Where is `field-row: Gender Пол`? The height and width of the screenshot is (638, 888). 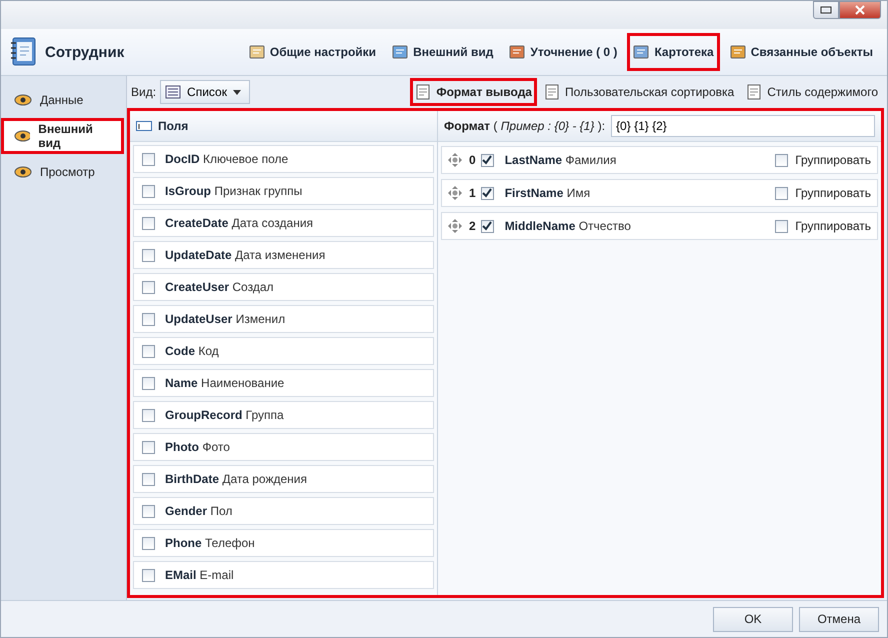 field-row: Gender Пол is located at coordinates (283, 511).